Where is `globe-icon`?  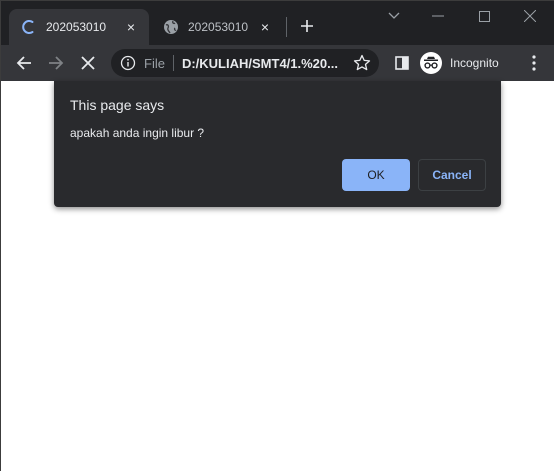 globe-icon is located at coordinates (171, 27).